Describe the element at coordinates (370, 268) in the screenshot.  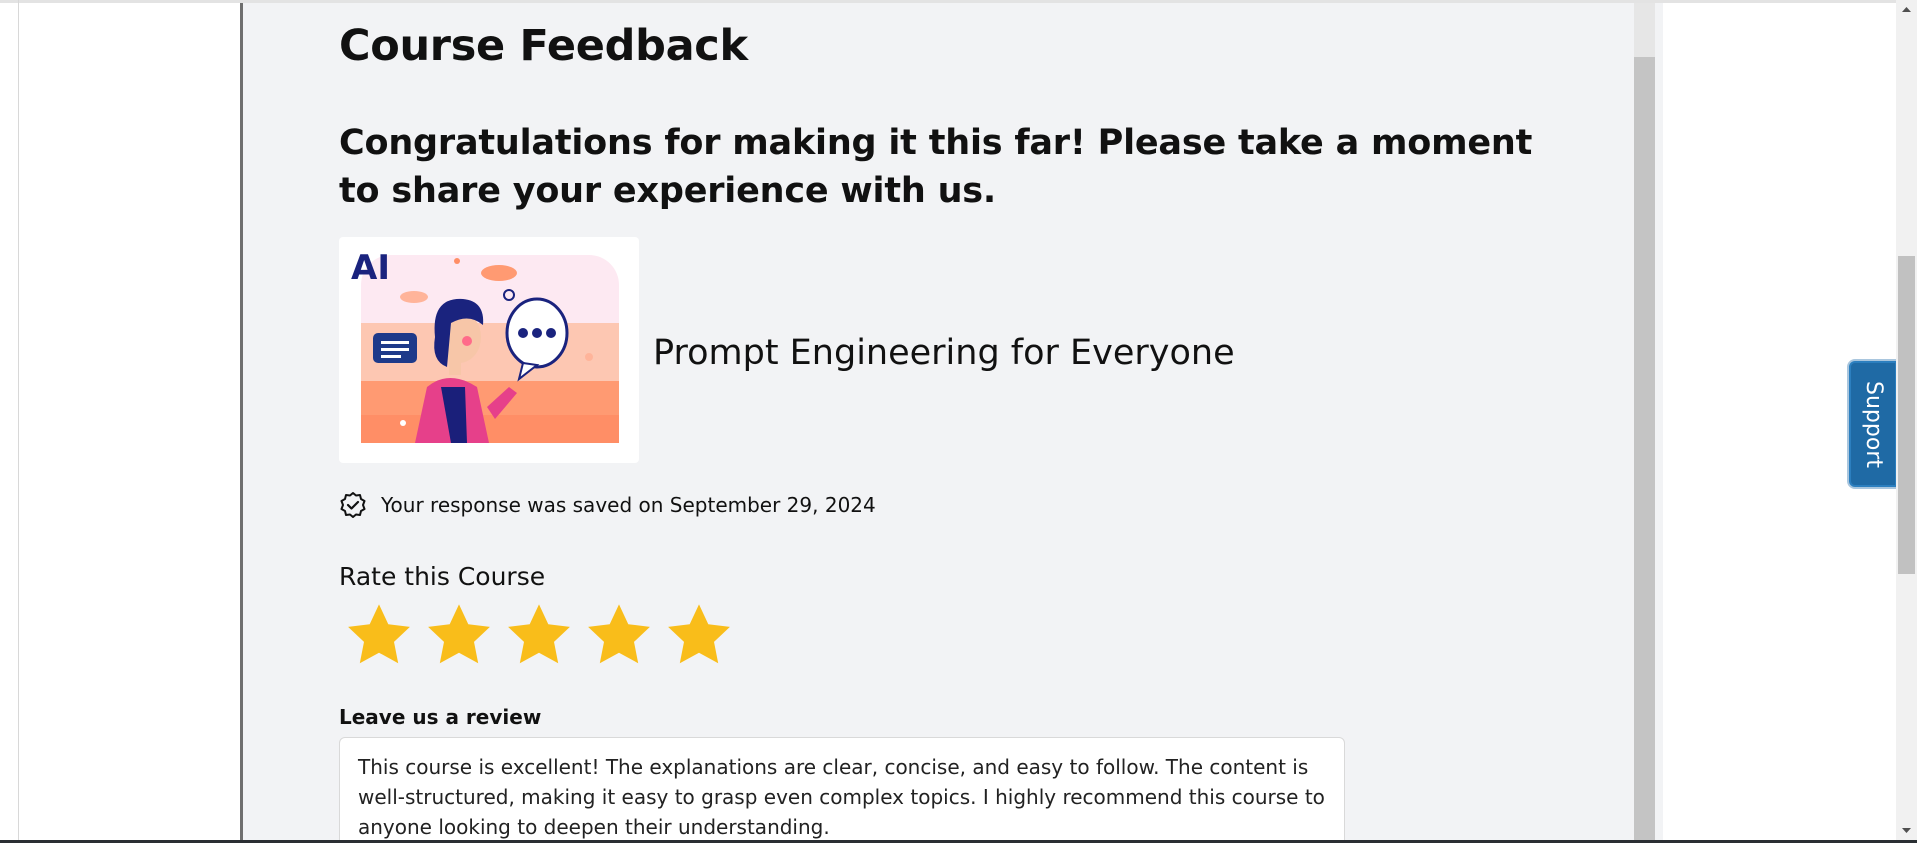
I see `ai-label: AI` at that location.